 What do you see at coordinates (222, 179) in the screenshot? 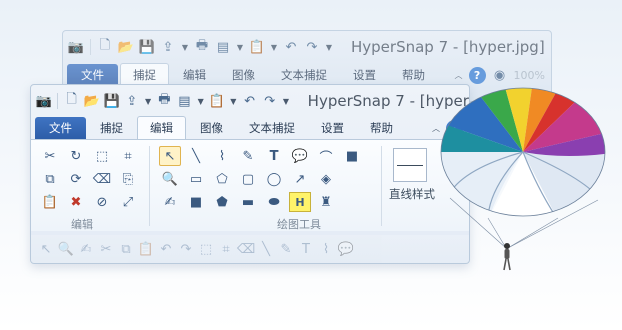
I see `polygon-icon: ⬠` at bounding box center [222, 179].